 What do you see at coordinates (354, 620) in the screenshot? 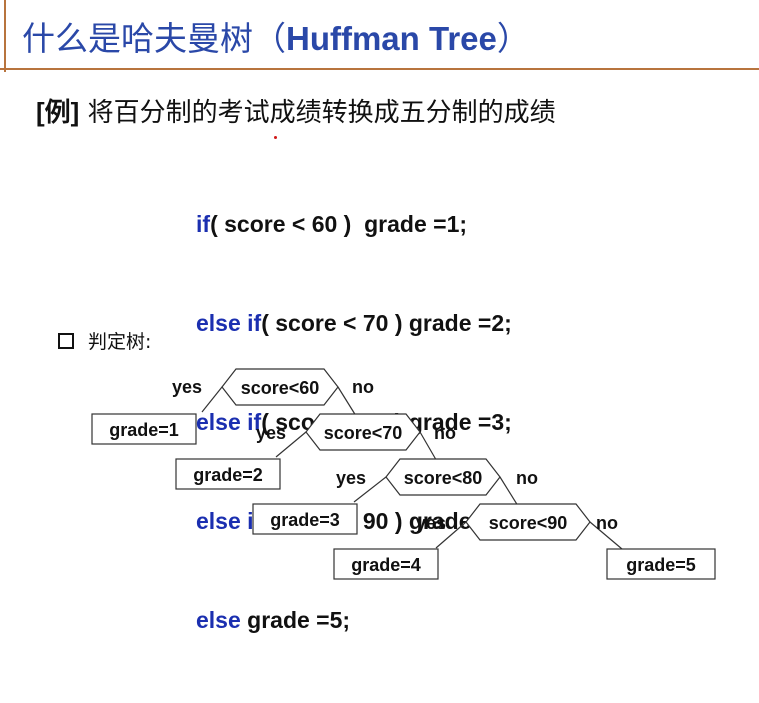
I see `code-line: else grade =5;` at bounding box center [354, 620].